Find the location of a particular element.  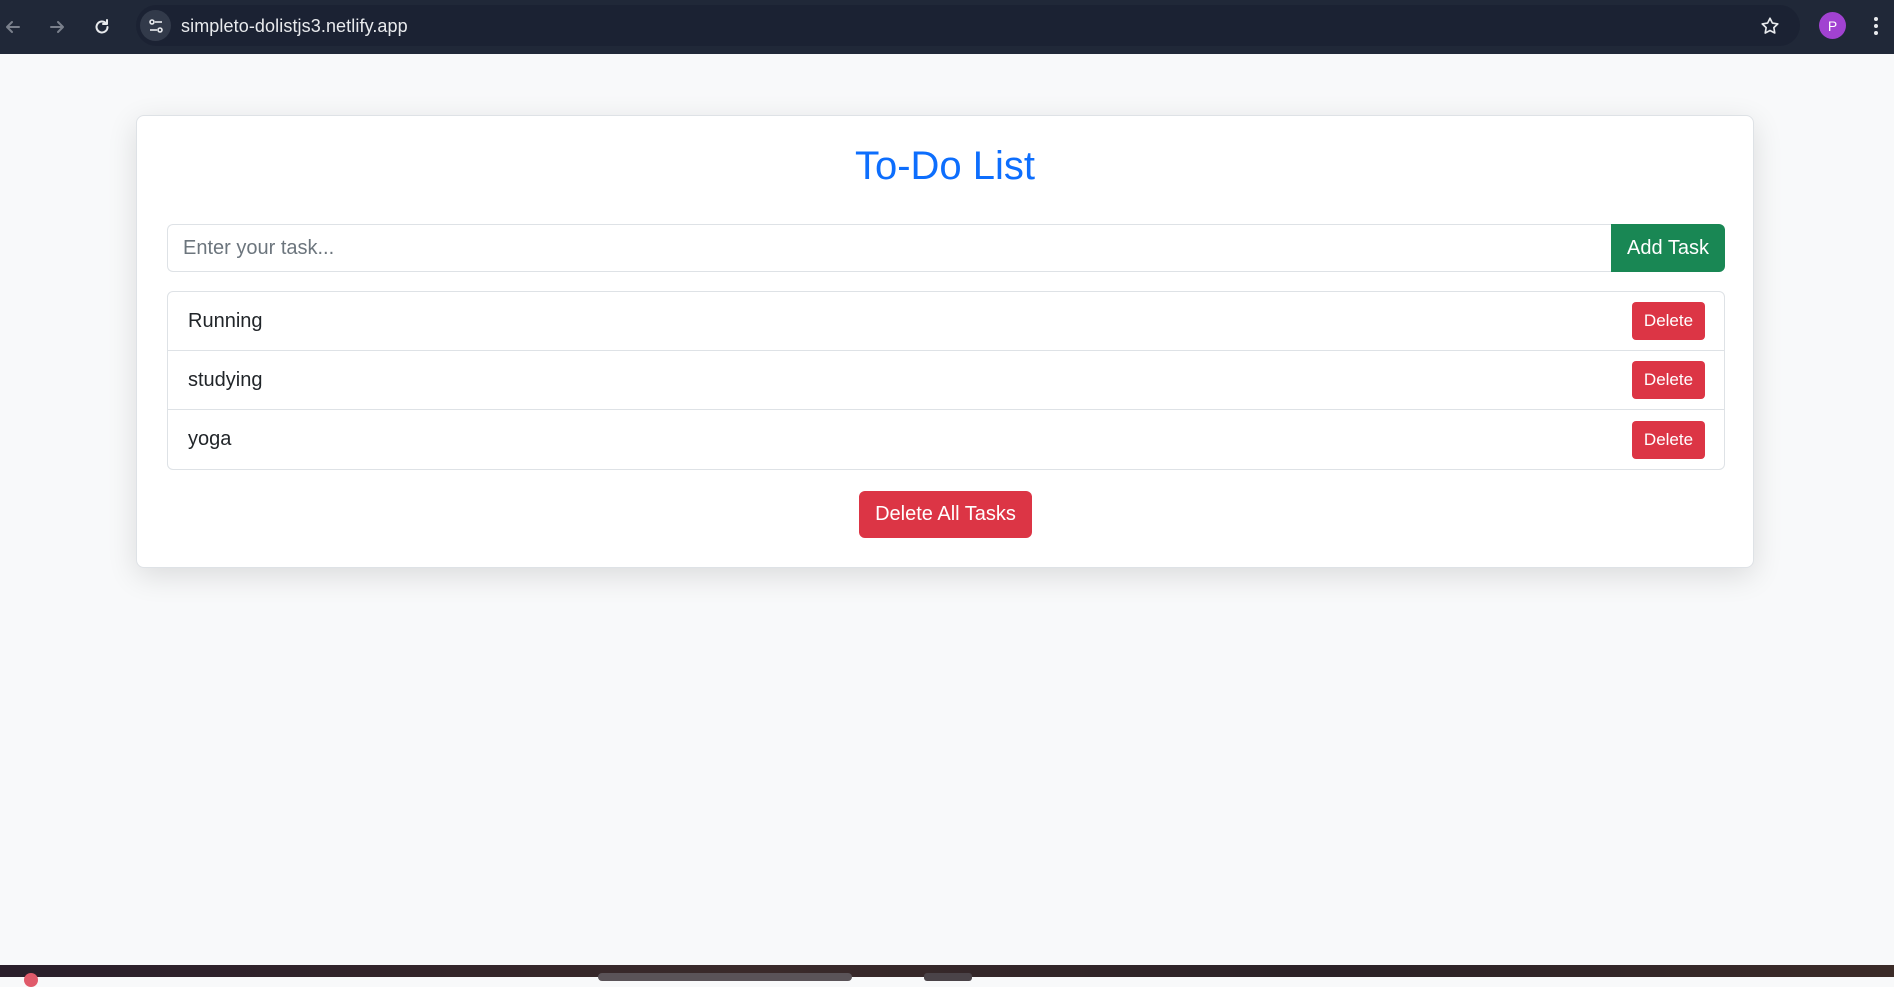

bookmark-button is located at coordinates (1770, 26).